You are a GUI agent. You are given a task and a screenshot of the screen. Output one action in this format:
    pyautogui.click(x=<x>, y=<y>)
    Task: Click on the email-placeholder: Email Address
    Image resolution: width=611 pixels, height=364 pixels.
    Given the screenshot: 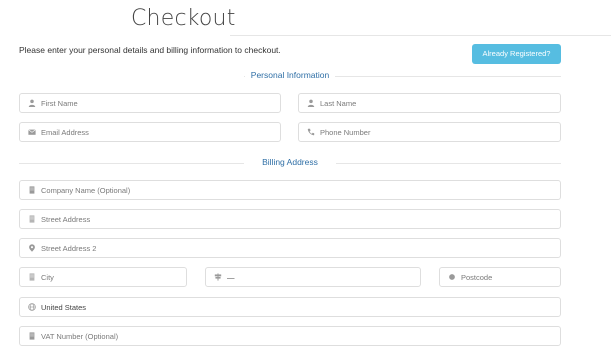 What is the action you would take?
    pyautogui.click(x=65, y=132)
    